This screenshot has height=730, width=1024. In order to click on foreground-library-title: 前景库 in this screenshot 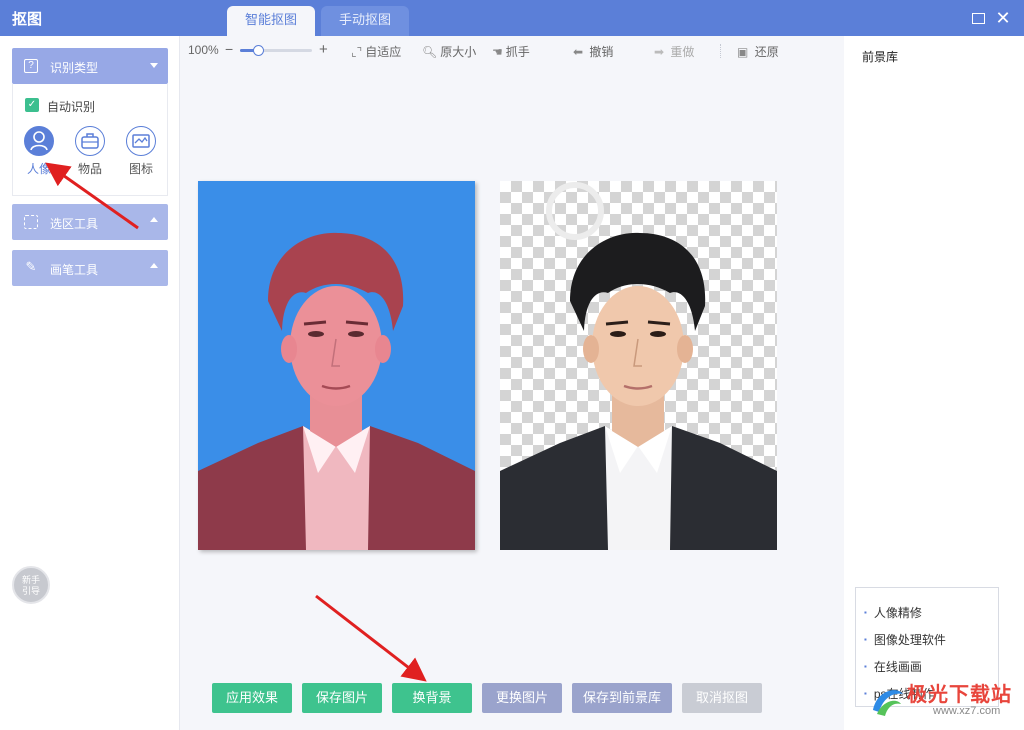, I will do `click(880, 57)`.